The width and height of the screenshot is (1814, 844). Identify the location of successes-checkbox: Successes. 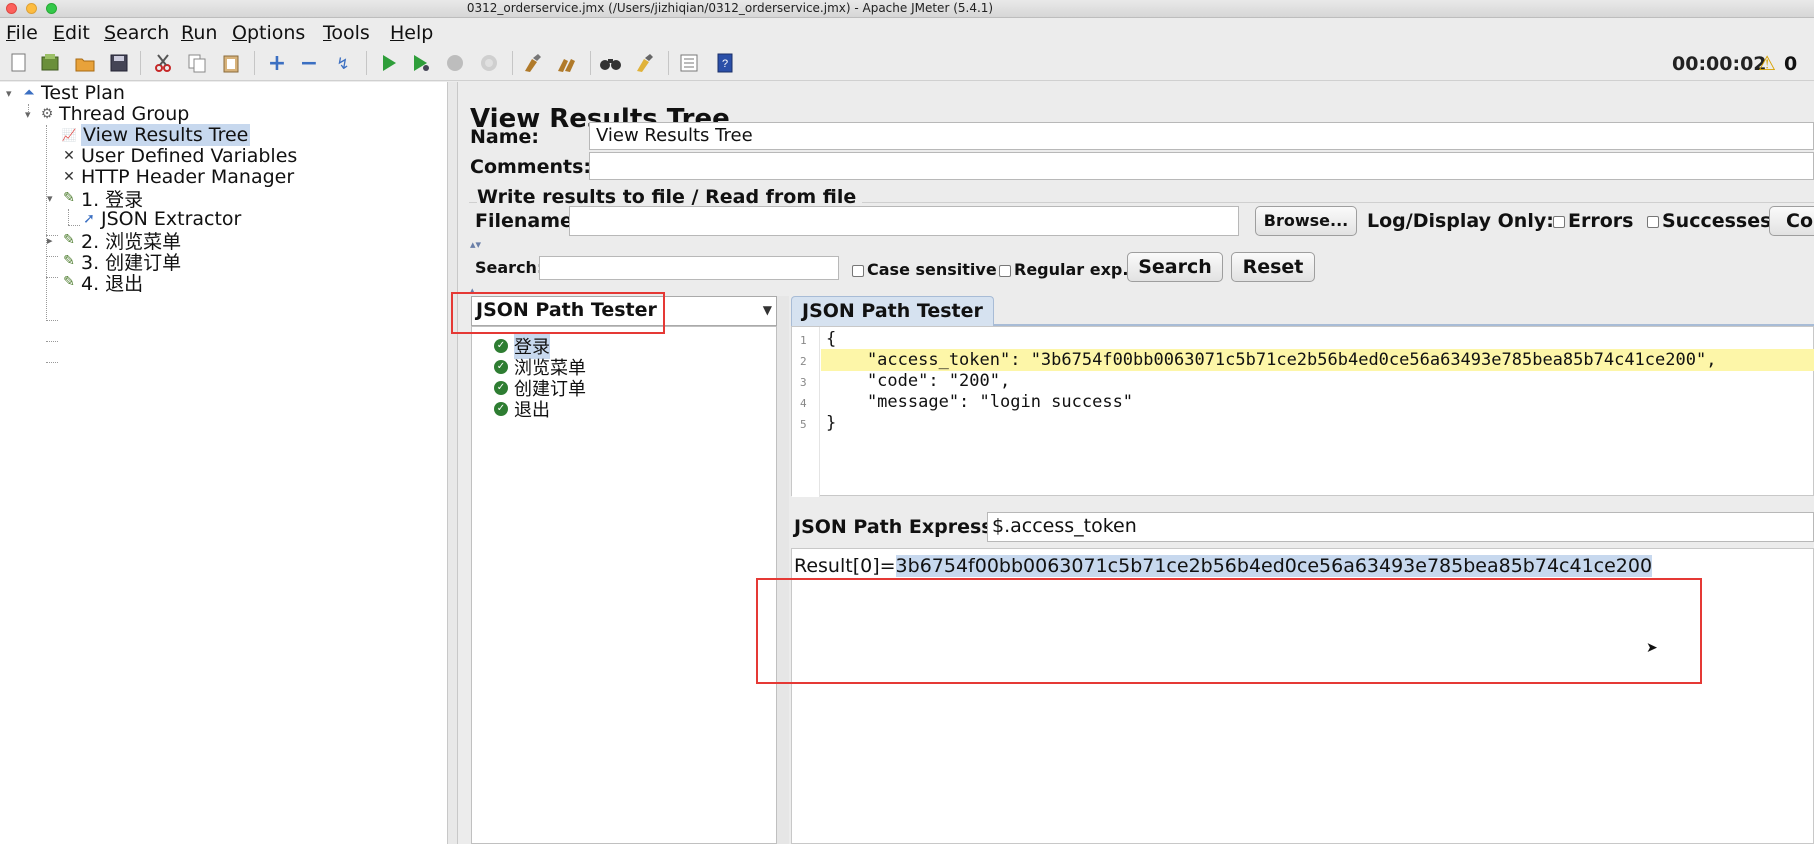
(1709, 221).